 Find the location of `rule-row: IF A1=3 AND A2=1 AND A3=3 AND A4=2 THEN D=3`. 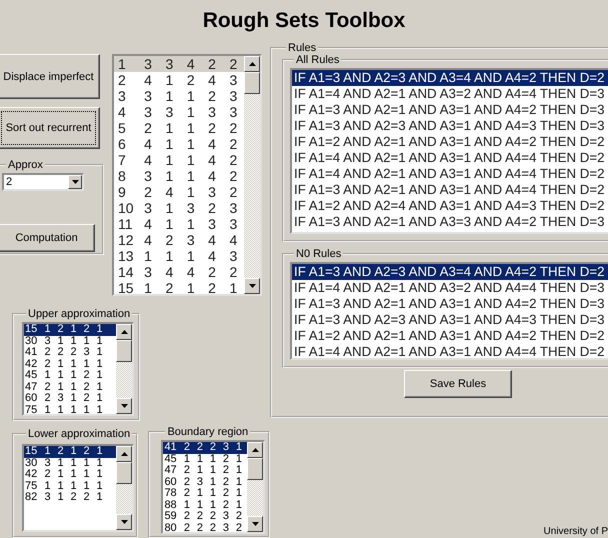

rule-row: IF A1=3 AND A2=1 AND A3=3 AND A4=2 THEN D=3 is located at coordinates (450, 222).